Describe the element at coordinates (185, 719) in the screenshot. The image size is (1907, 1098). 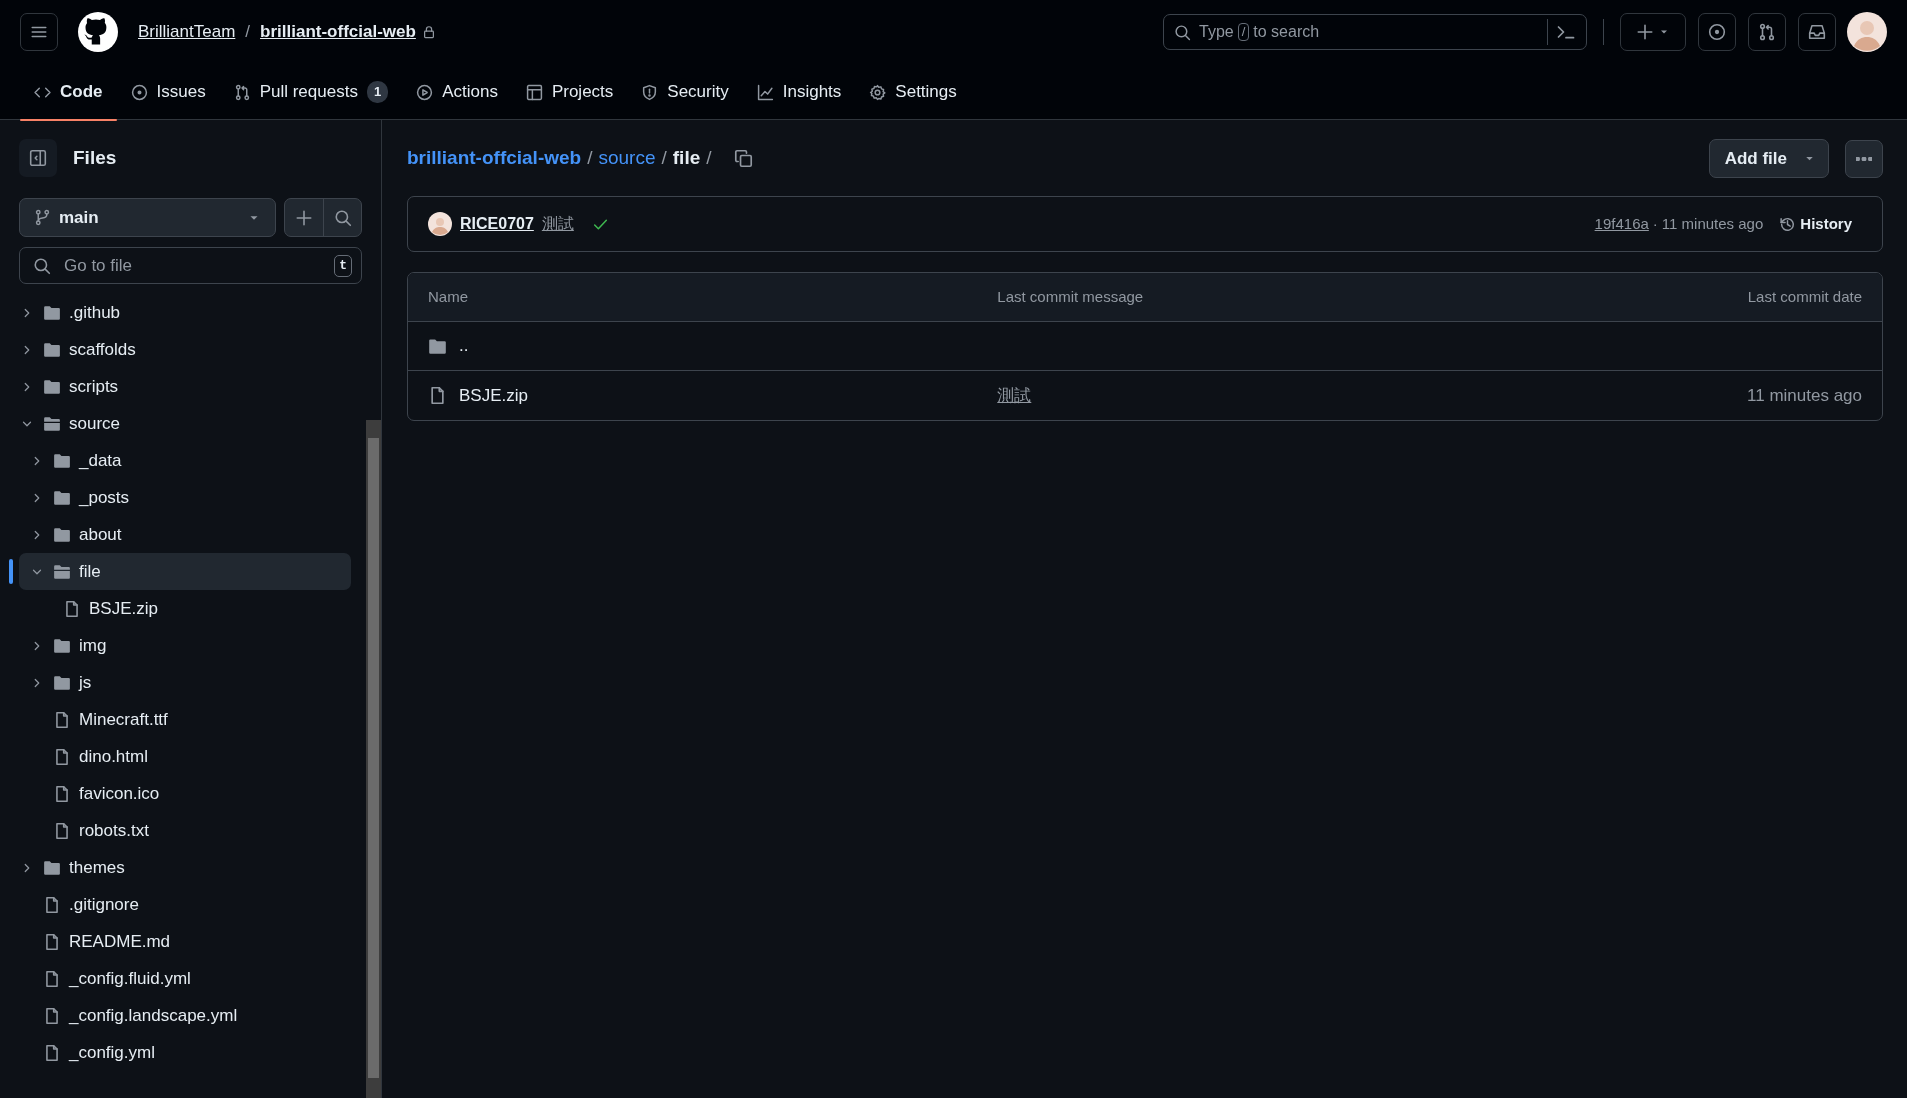
I see `tree-item: Minecraft.ttf` at that location.